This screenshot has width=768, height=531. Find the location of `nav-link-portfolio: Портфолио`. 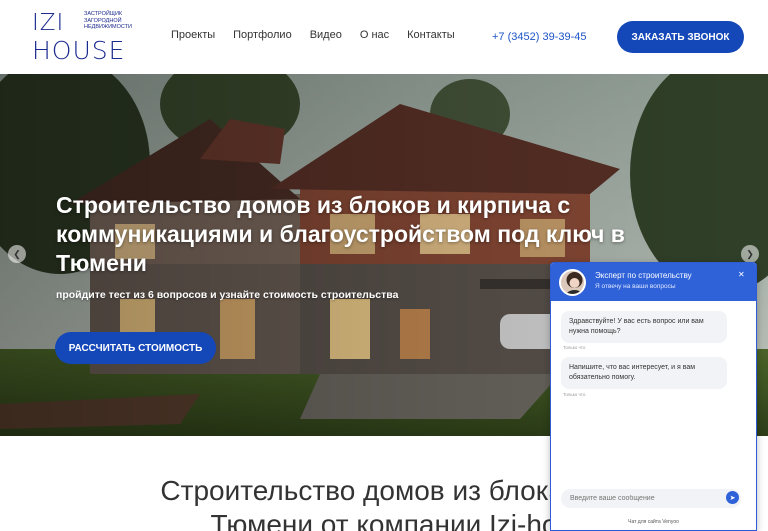

nav-link-portfolio: Портфолио is located at coordinates (262, 35).